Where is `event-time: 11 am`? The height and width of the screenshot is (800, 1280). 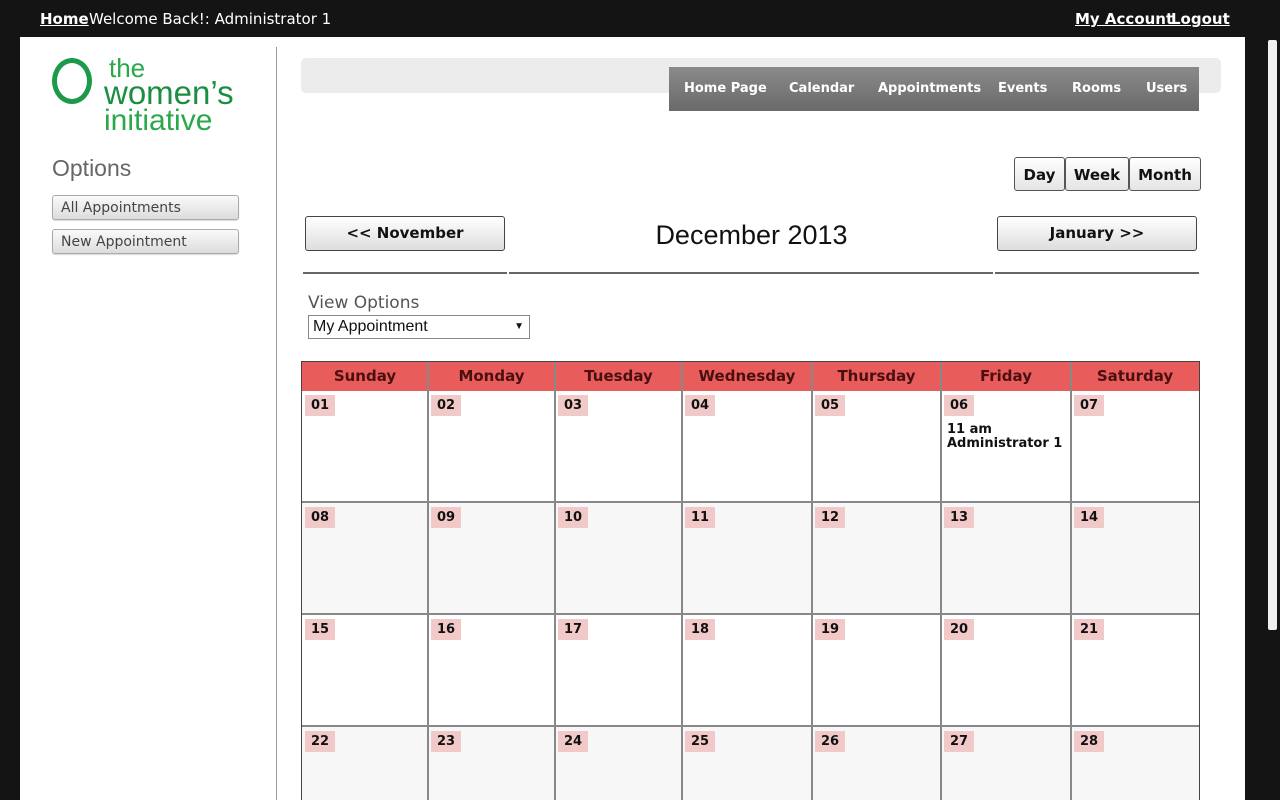 event-time: 11 am is located at coordinates (969, 430).